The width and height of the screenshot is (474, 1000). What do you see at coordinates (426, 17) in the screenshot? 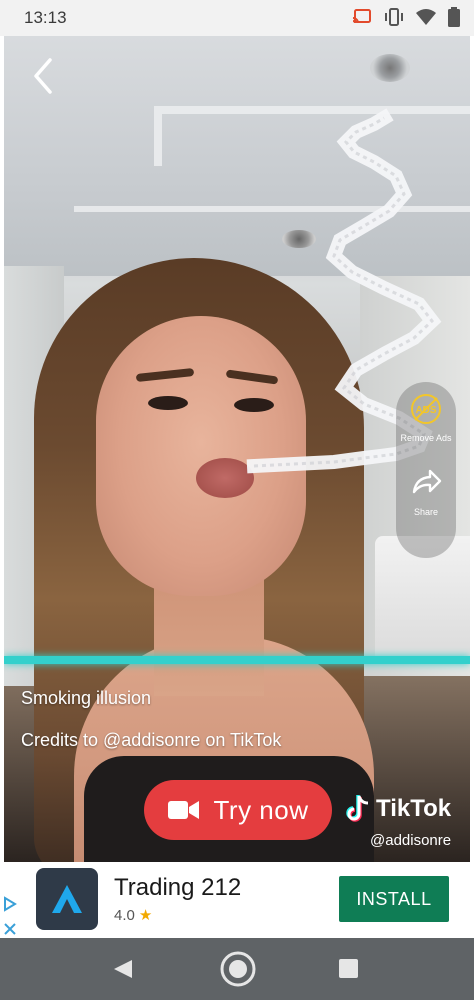
I see `wifi-icon` at bounding box center [426, 17].